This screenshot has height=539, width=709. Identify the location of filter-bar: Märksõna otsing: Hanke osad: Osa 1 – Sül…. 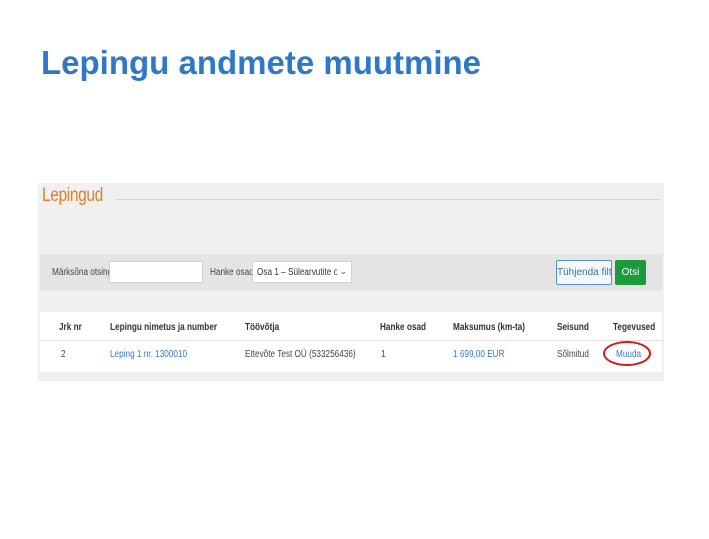
(351, 272).